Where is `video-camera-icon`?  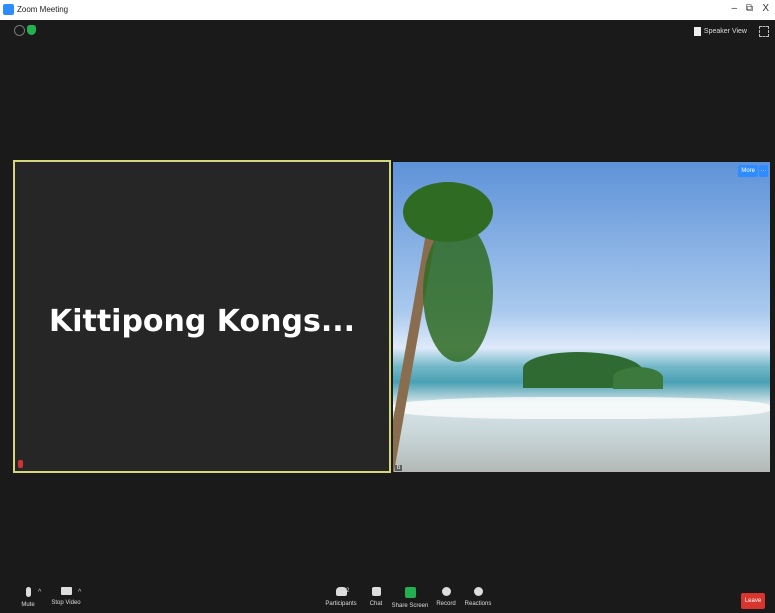 video-camera-icon is located at coordinates (66, 591).